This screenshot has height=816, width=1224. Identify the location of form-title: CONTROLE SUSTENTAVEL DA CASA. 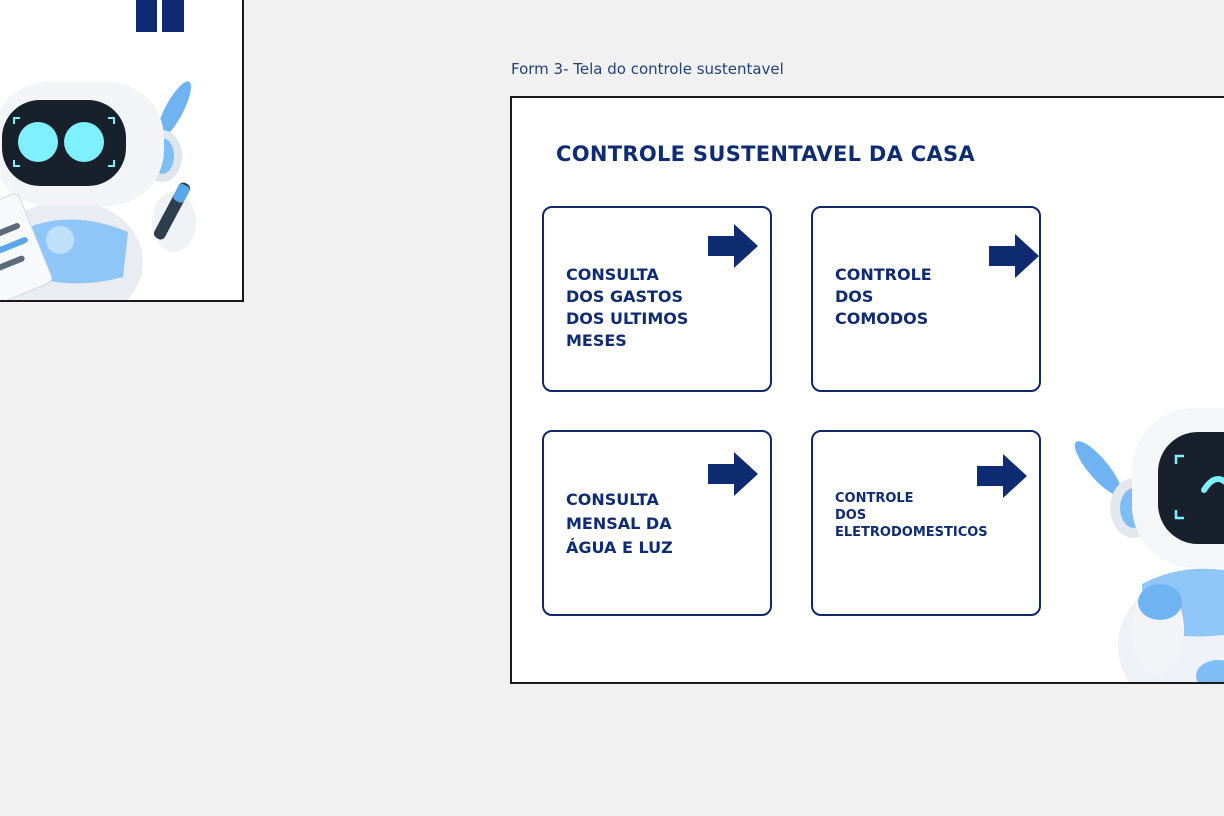
(766, 154).